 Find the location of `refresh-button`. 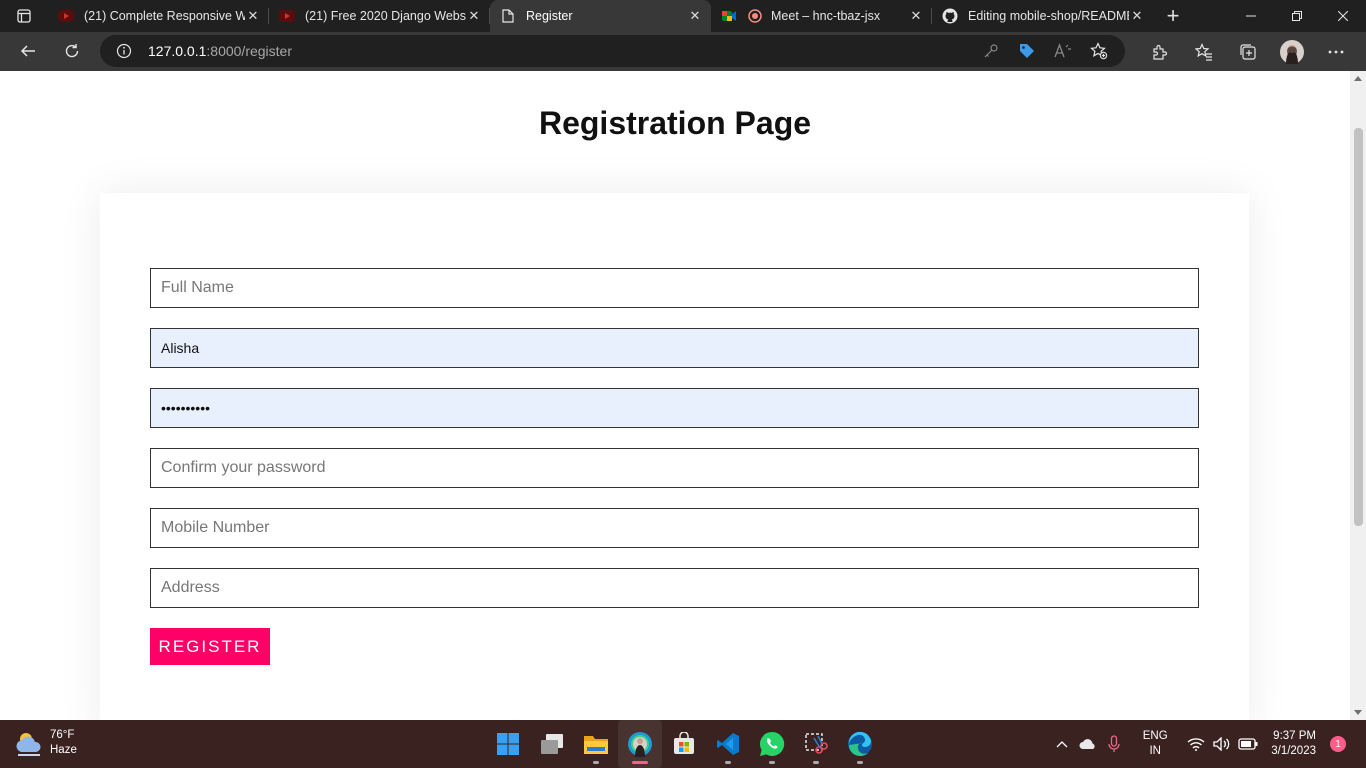

refresh-button is located at coordinates (72, 51).